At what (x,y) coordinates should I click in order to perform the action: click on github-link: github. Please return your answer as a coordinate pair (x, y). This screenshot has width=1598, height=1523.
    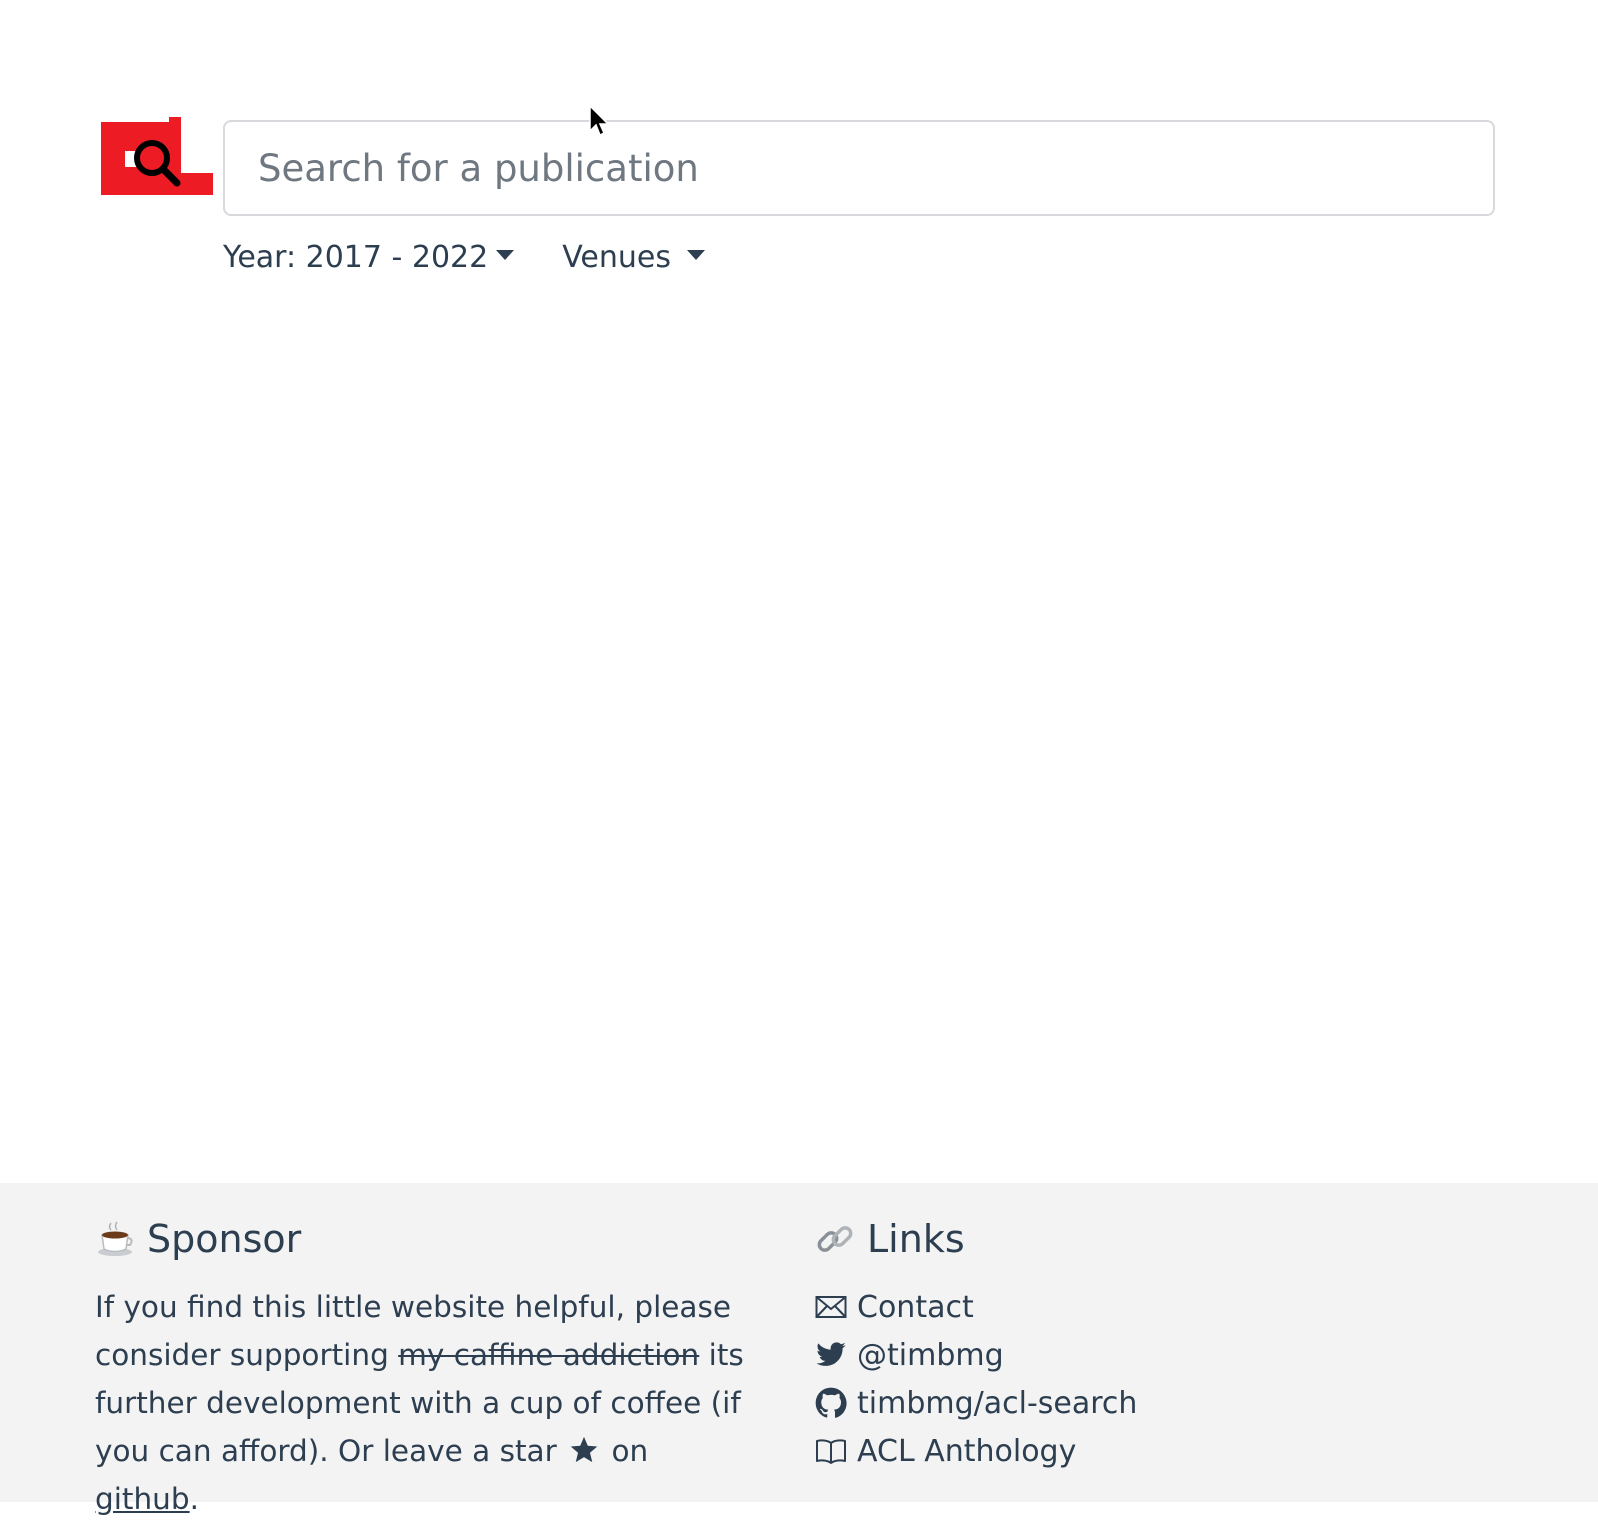
    Looking at the image, I should click on (142, 1499).